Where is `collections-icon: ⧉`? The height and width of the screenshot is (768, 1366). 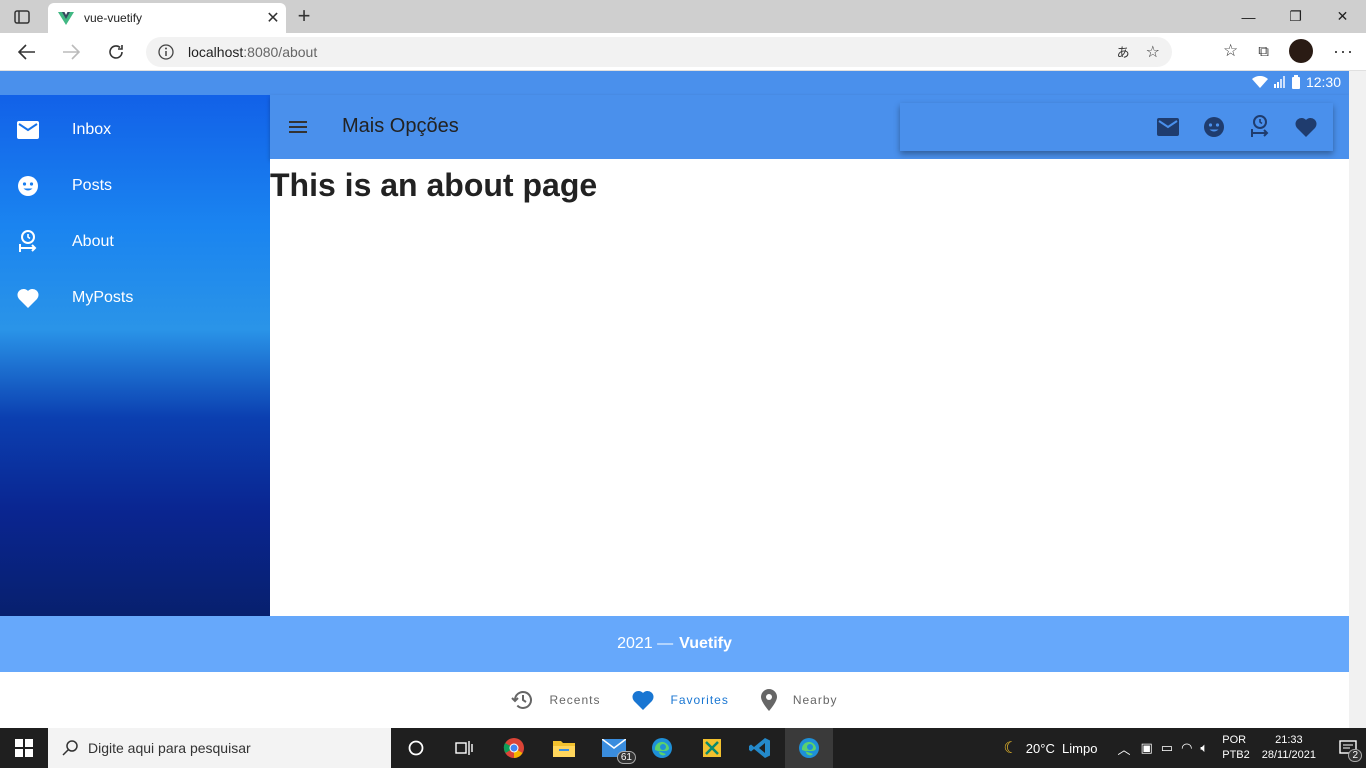 collections-icon: ⧉ is located at coordinates (1263, 51).